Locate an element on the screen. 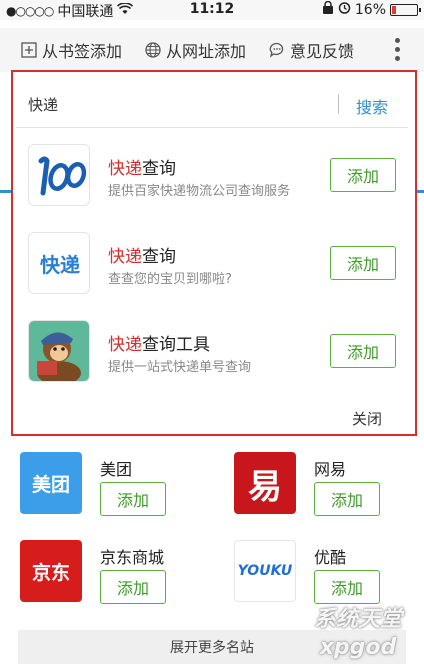 The width and height of the screenshot is (424, 664). site-jd: 京东 京东商城 添加 is located at coordinates (115, 572).